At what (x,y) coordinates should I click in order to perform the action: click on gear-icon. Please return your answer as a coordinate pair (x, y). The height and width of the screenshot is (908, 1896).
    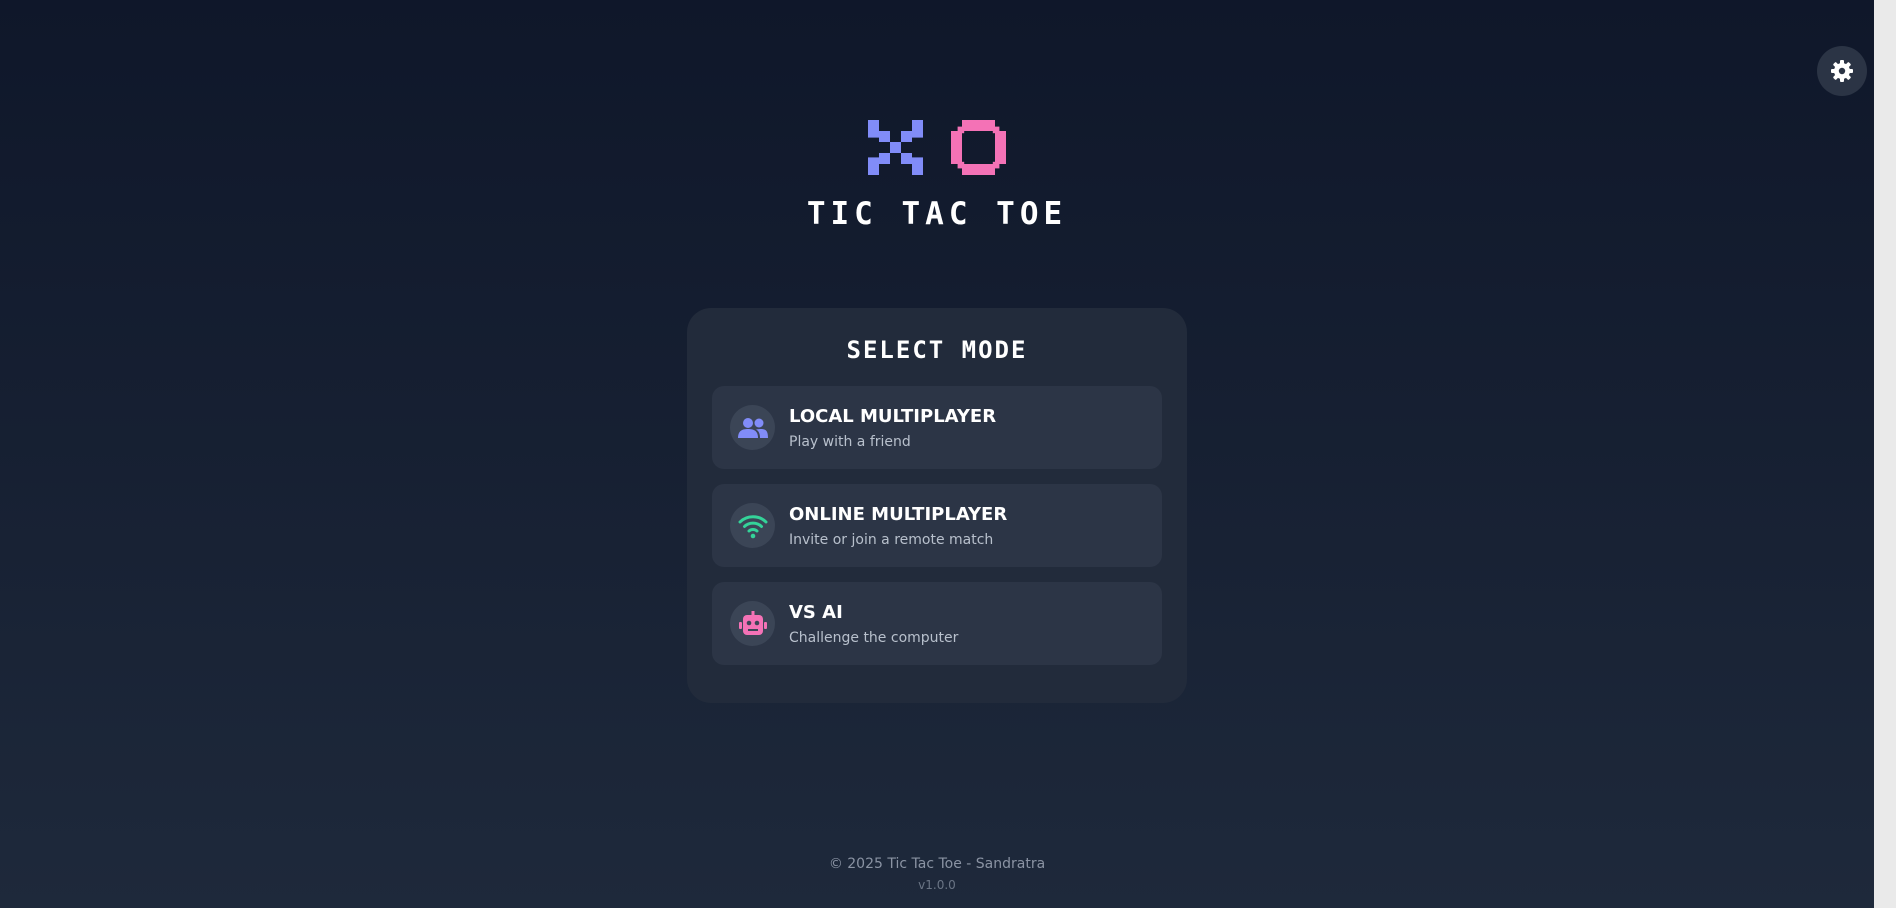
    Looking at the image, I should click on (1842, 71).